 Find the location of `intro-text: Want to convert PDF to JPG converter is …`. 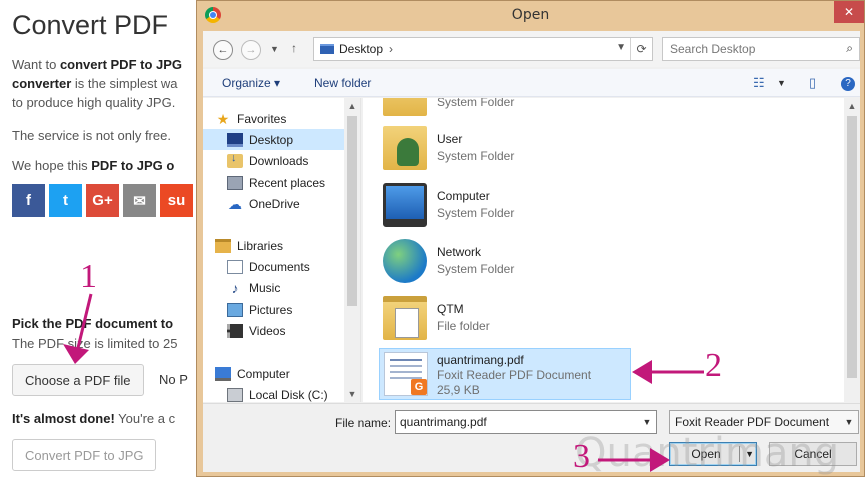

intro-text: Want to convert PDF to JPG converter is … is located at coordinates (97, 83).